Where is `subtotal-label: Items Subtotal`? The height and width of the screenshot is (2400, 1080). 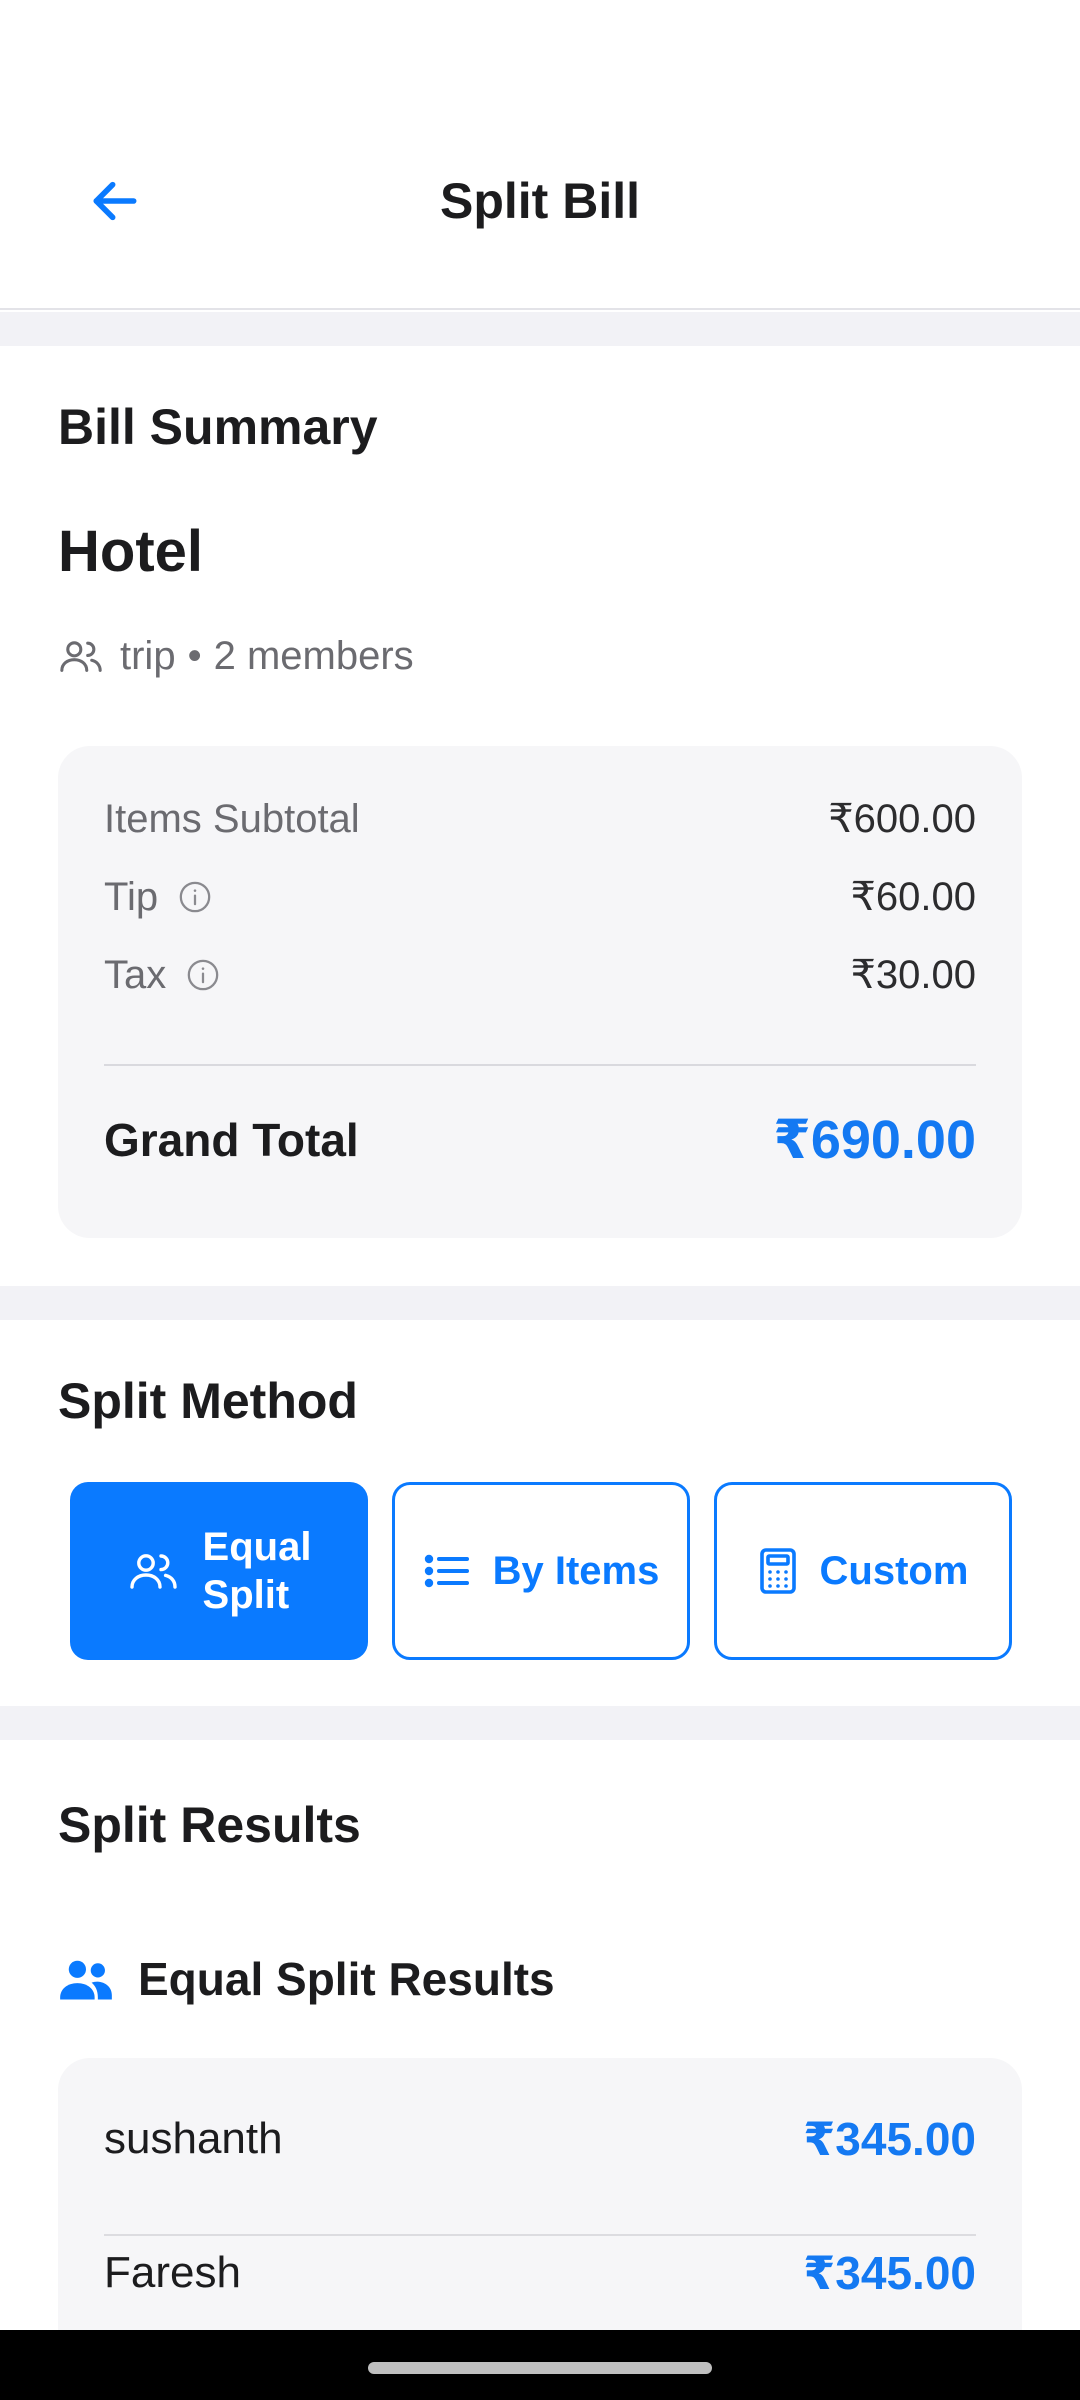 subtotal-label: Items Subtotal is located at coordinates (232, 818).